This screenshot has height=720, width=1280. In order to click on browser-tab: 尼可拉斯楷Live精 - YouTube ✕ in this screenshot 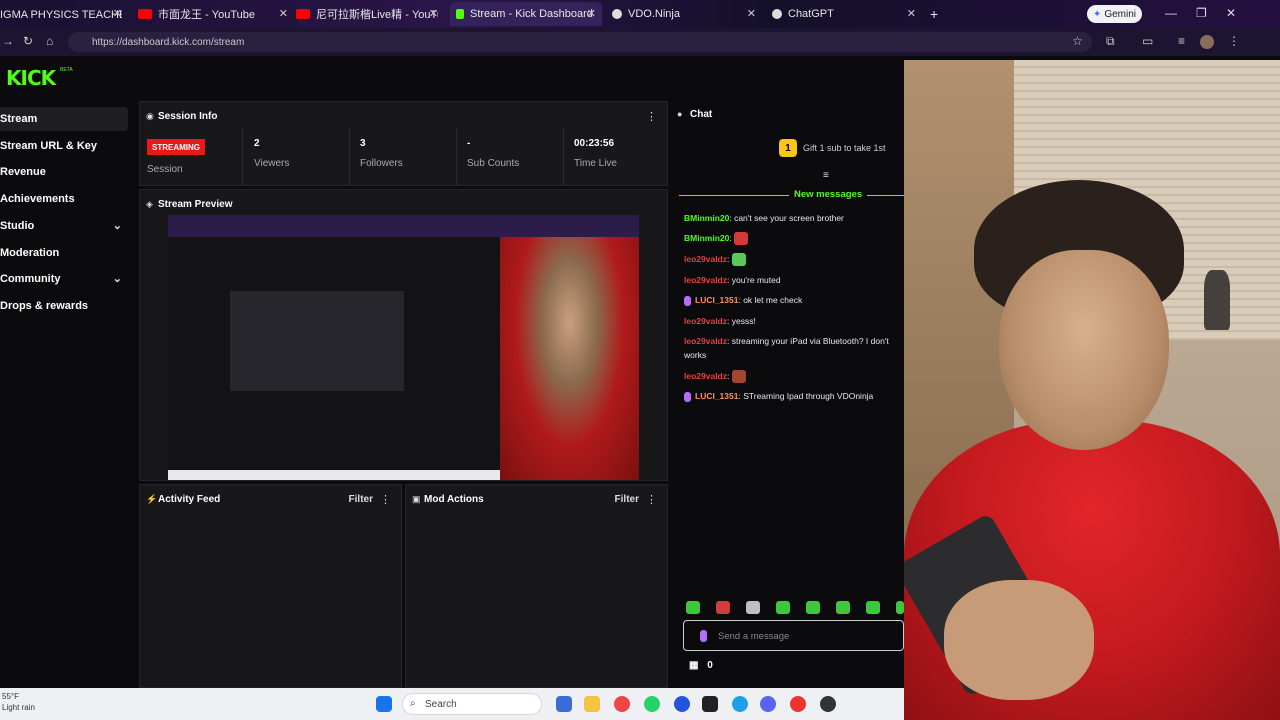, I will do `click(367, 14)`.